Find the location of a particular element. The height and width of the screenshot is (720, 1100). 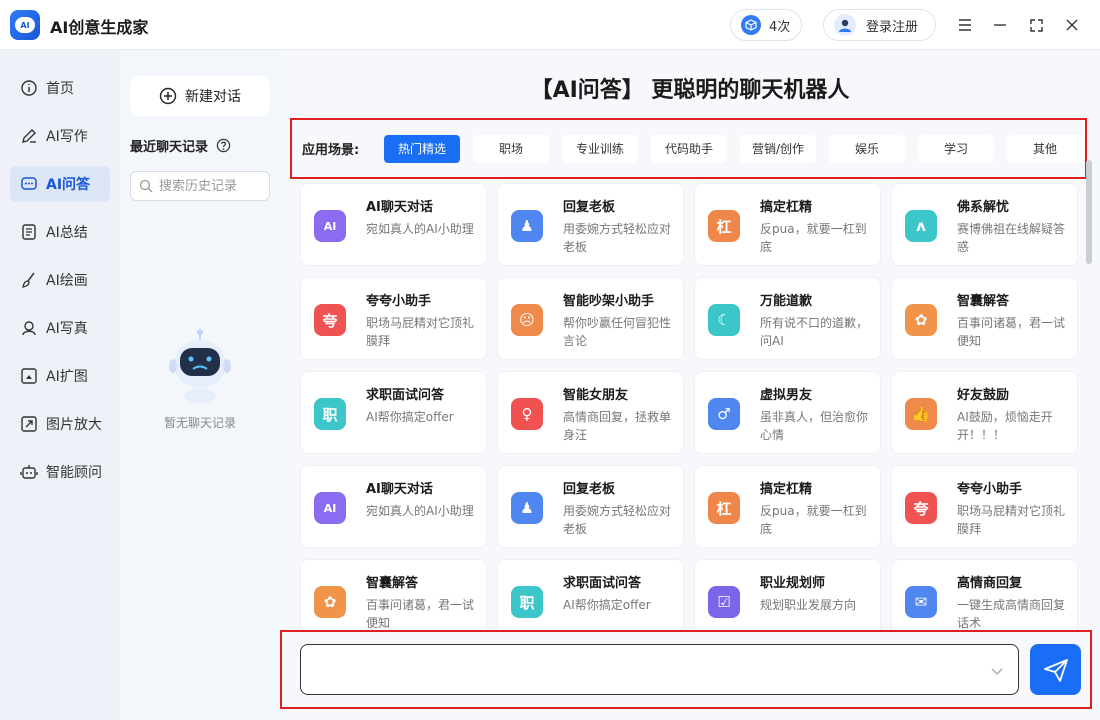

card-title: 搞定杠精 is located at coordinates (786, 207).